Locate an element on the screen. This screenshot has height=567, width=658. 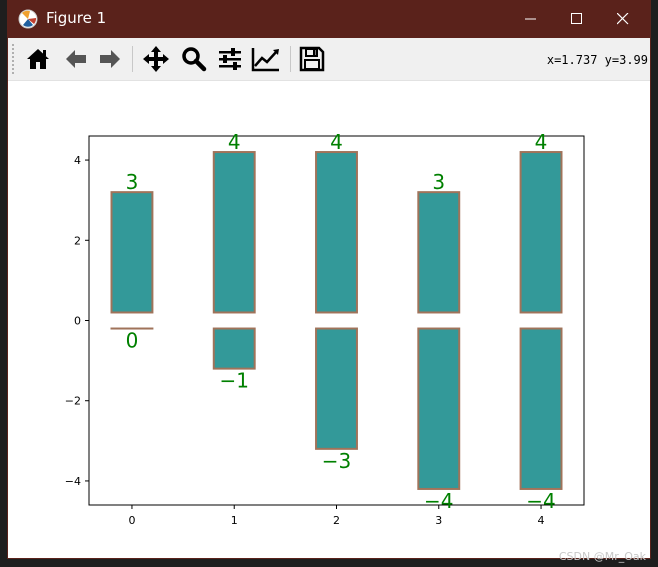
home-button is located at coordinates (38, 59).